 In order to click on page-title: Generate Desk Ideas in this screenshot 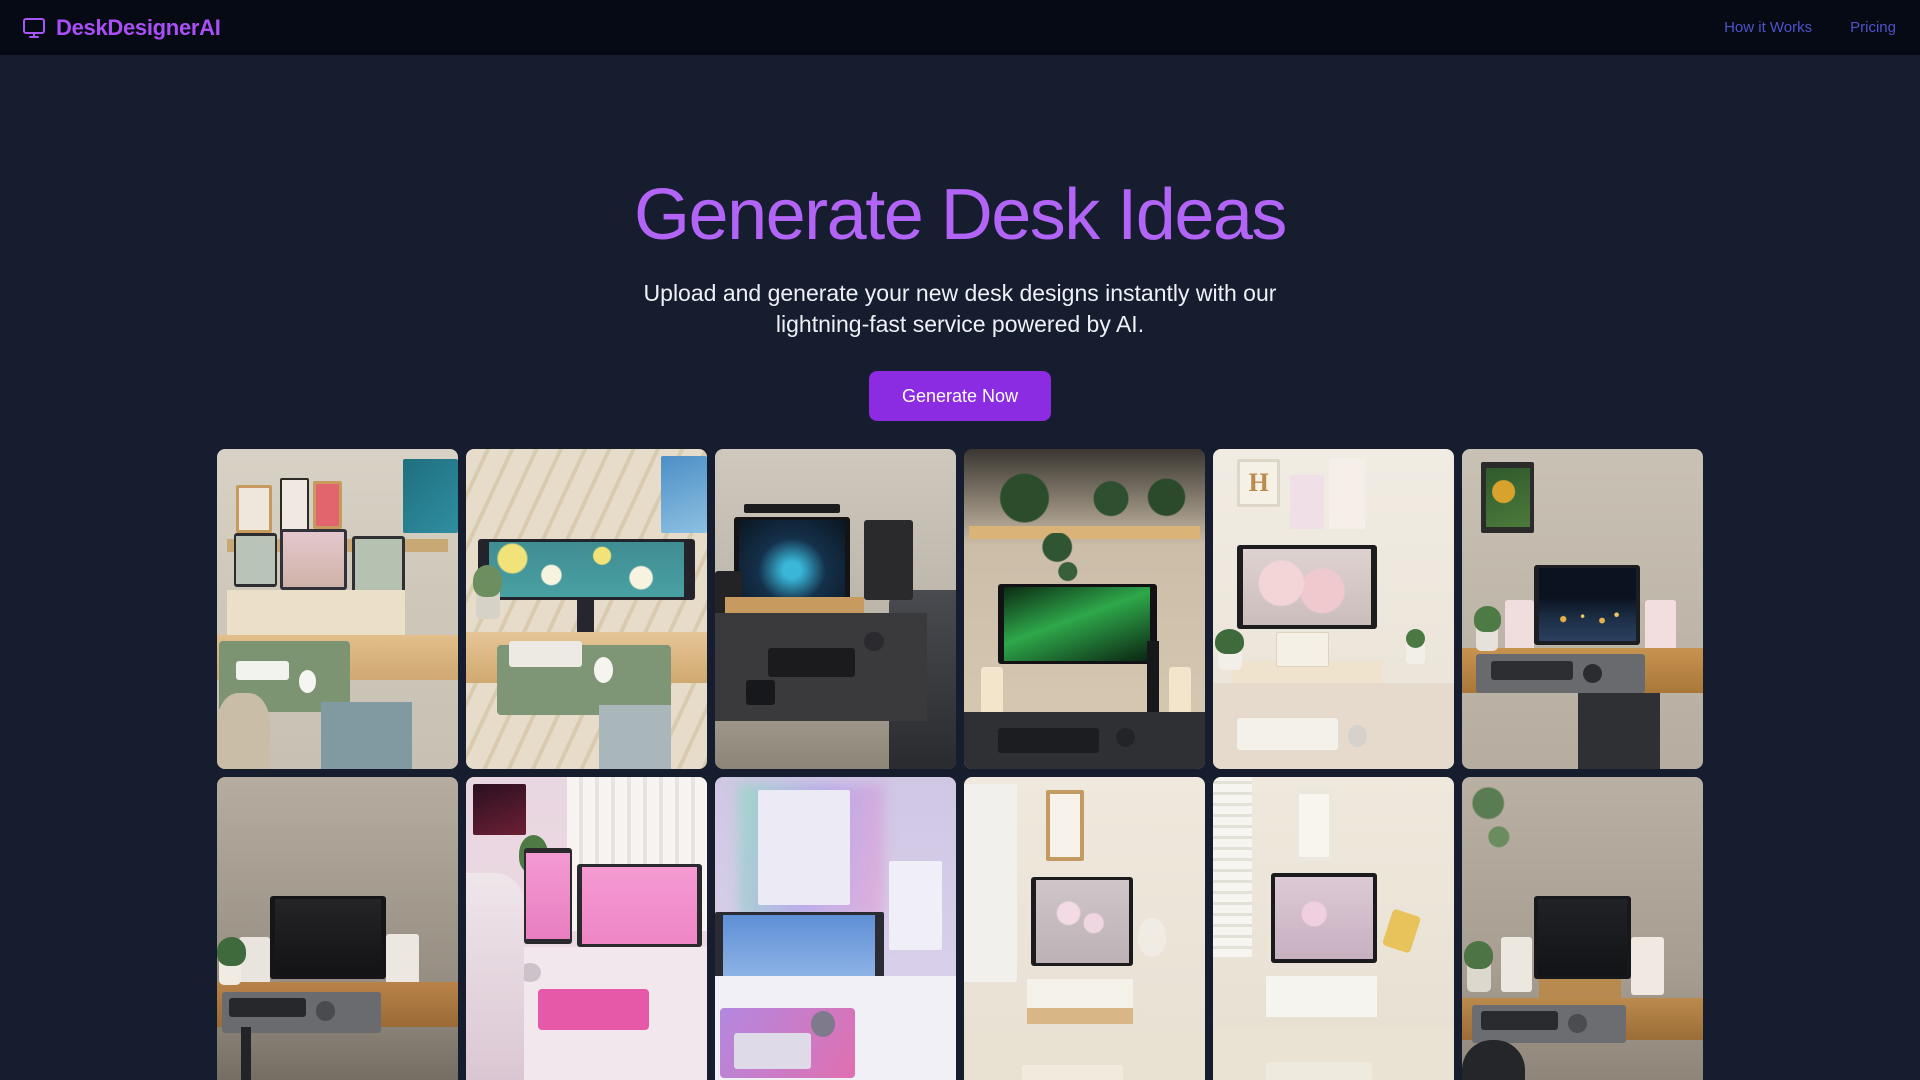, I will do `click(960, 215)`.